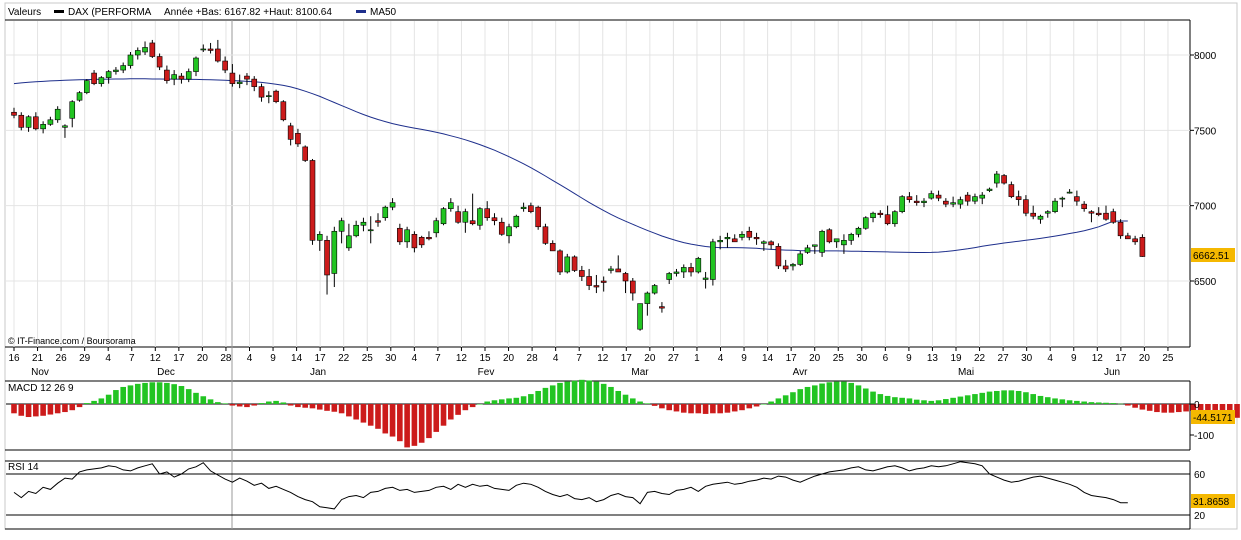 Image resolution: width=1241 pixels, height=540 pixels. What do you see at coordinates (603, 358) in the screenshot?
I see `x-tick-label: 12` at bounding box center [603, 358].